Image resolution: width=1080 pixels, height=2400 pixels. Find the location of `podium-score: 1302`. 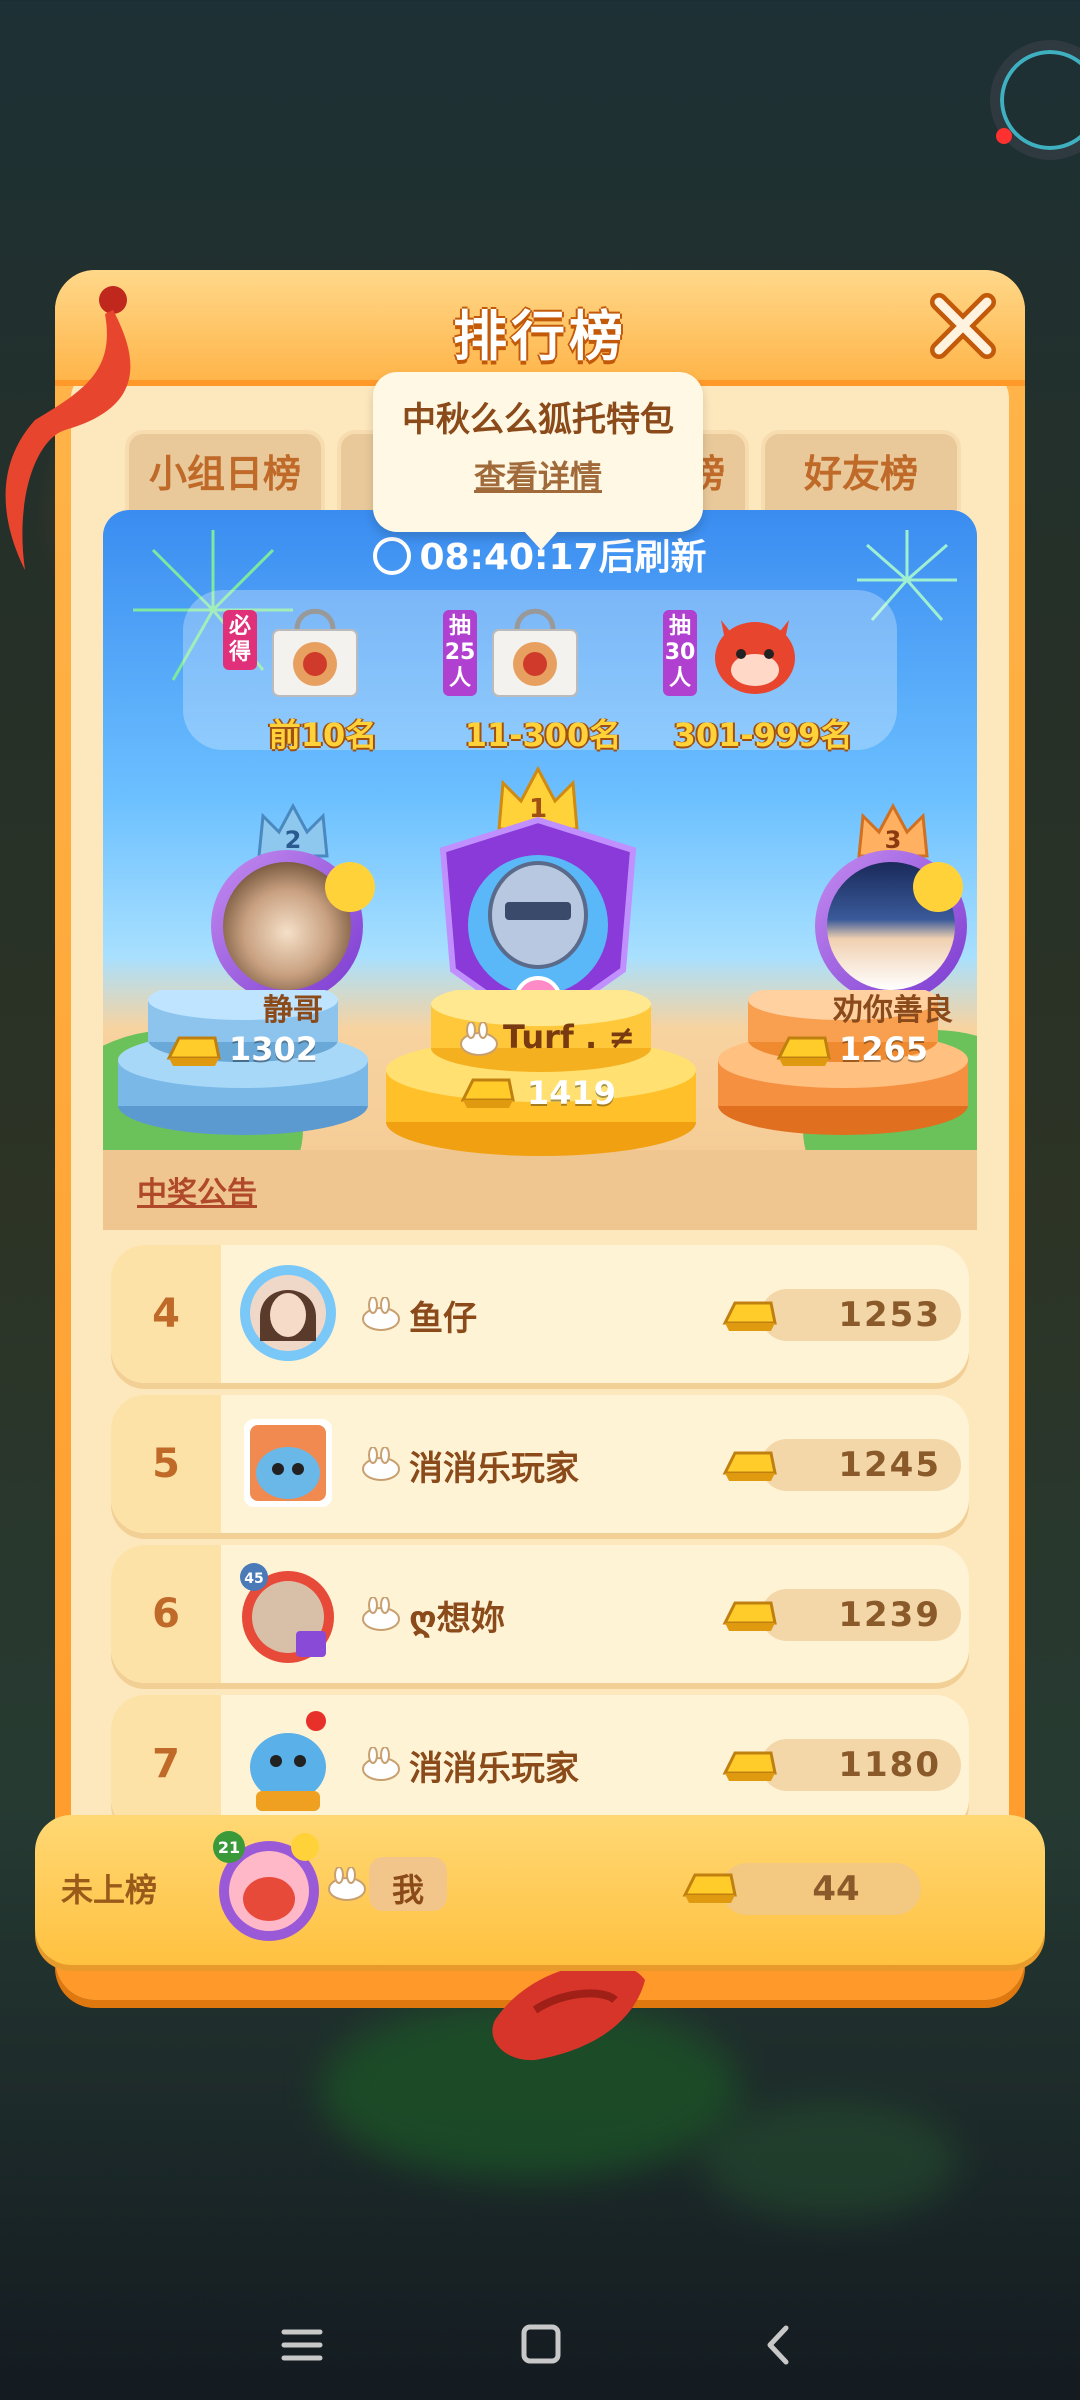

podium-score: 1302 is located at coordinates (274, 1049).